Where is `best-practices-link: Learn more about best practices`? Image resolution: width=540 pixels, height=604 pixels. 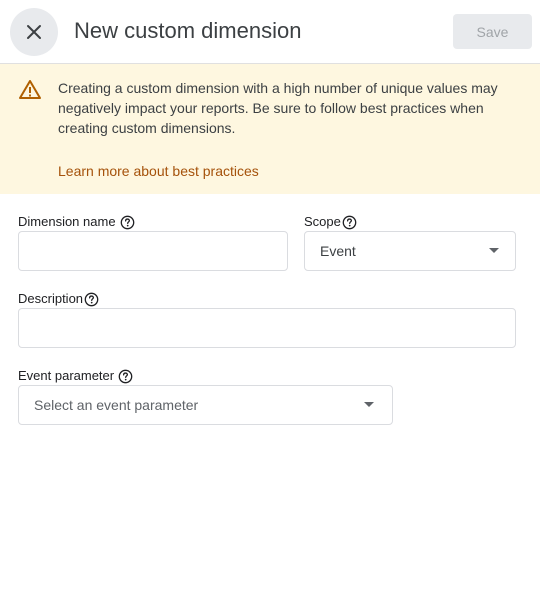 best-practices-link: Learn more about best practices is located at coordinates (158, 171).